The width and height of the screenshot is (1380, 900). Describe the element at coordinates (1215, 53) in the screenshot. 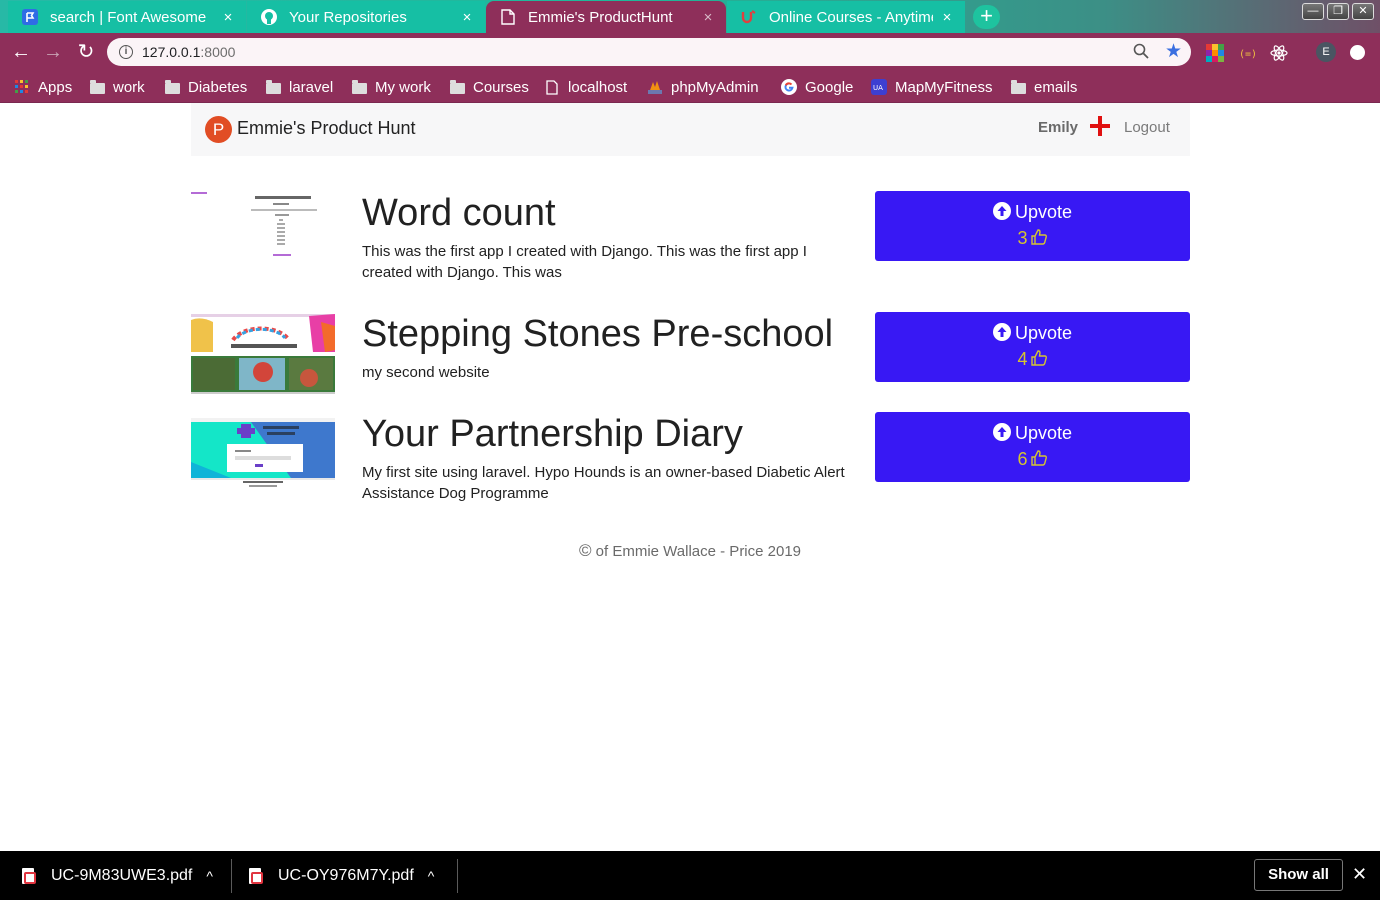

I see `color-palette-extension-icon` at that location.